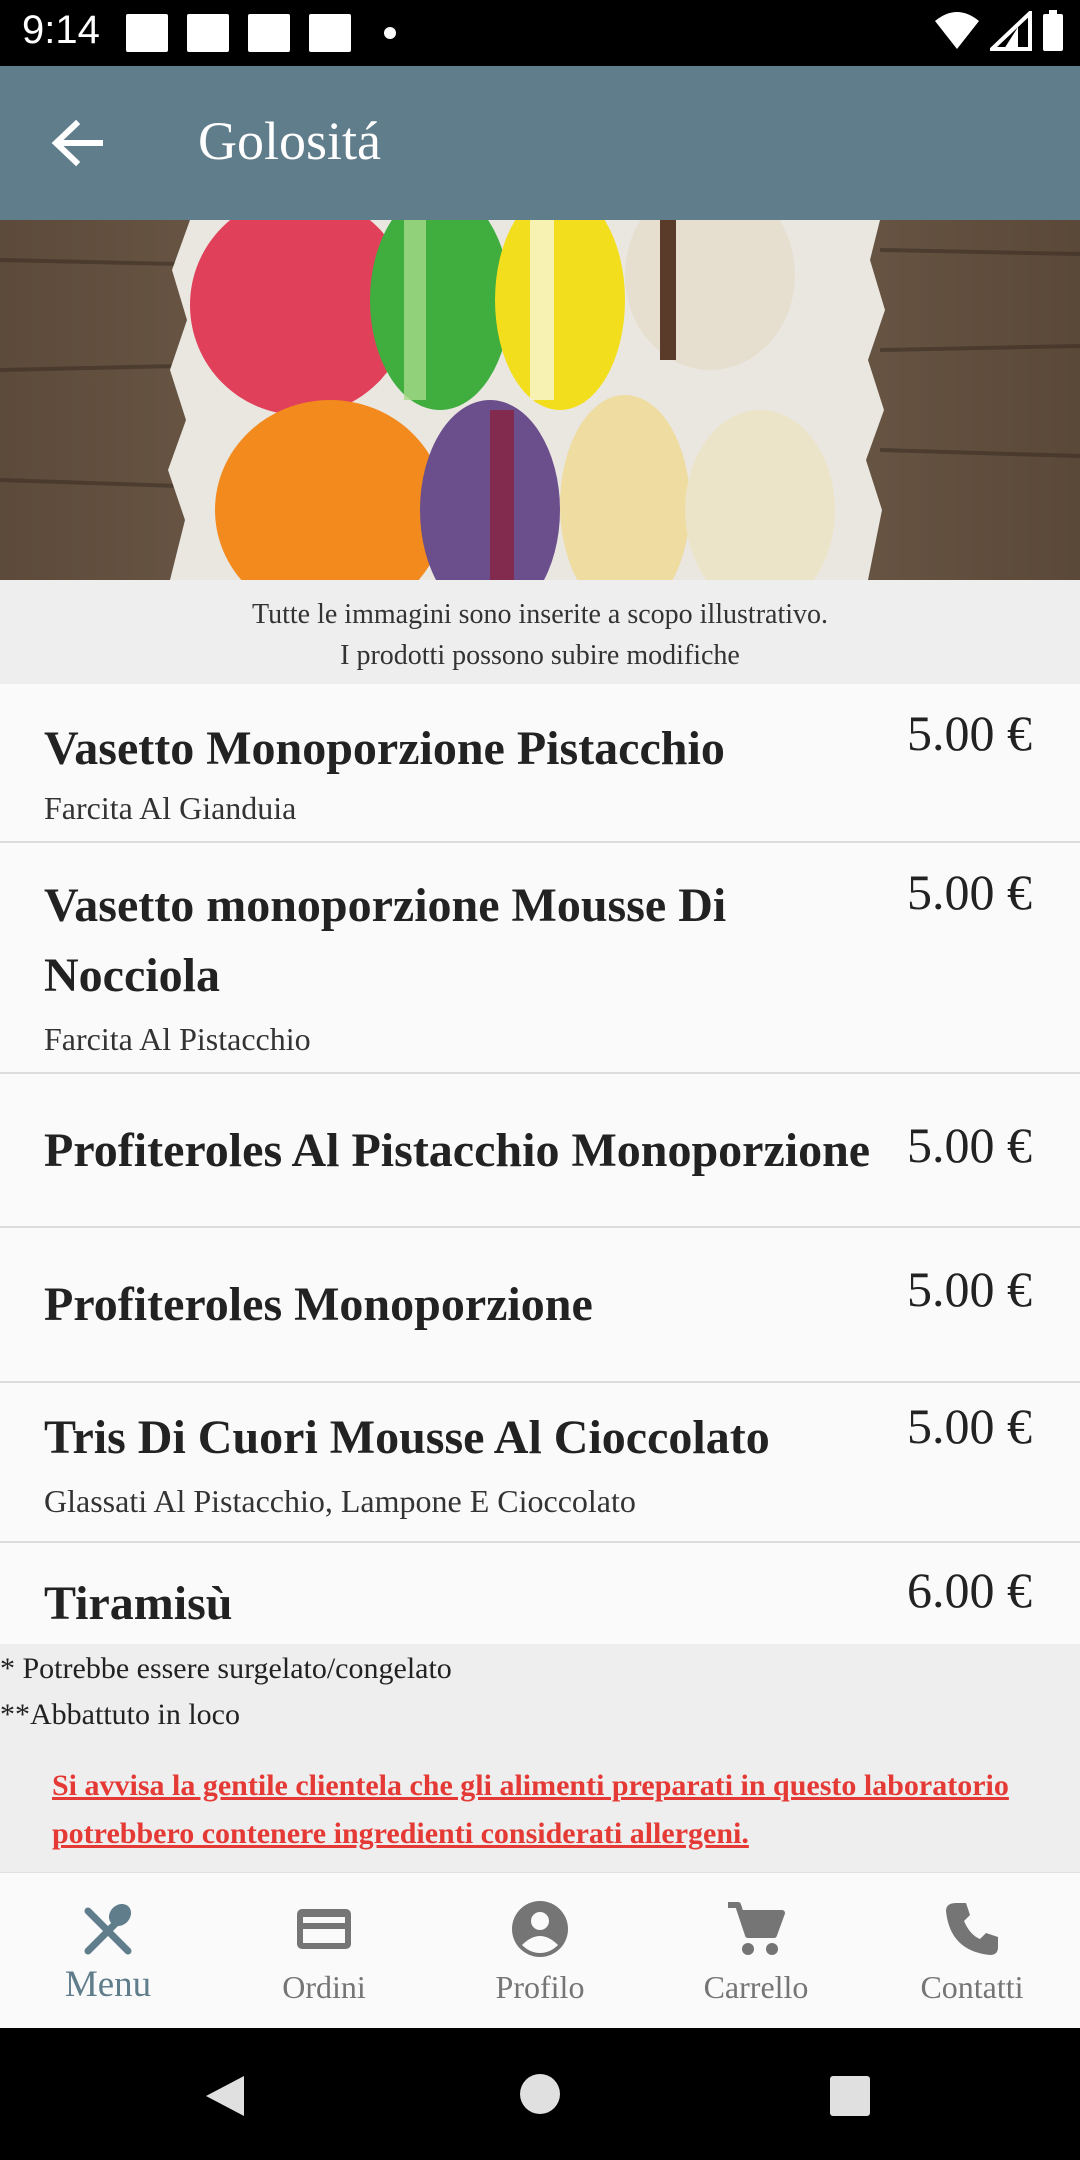 Image resolution: width=1080 pixels, height=2160 pixels. Describe the element at coordinates (224, 2096) in the screenshot. I see `back-nav-icon` at that location.